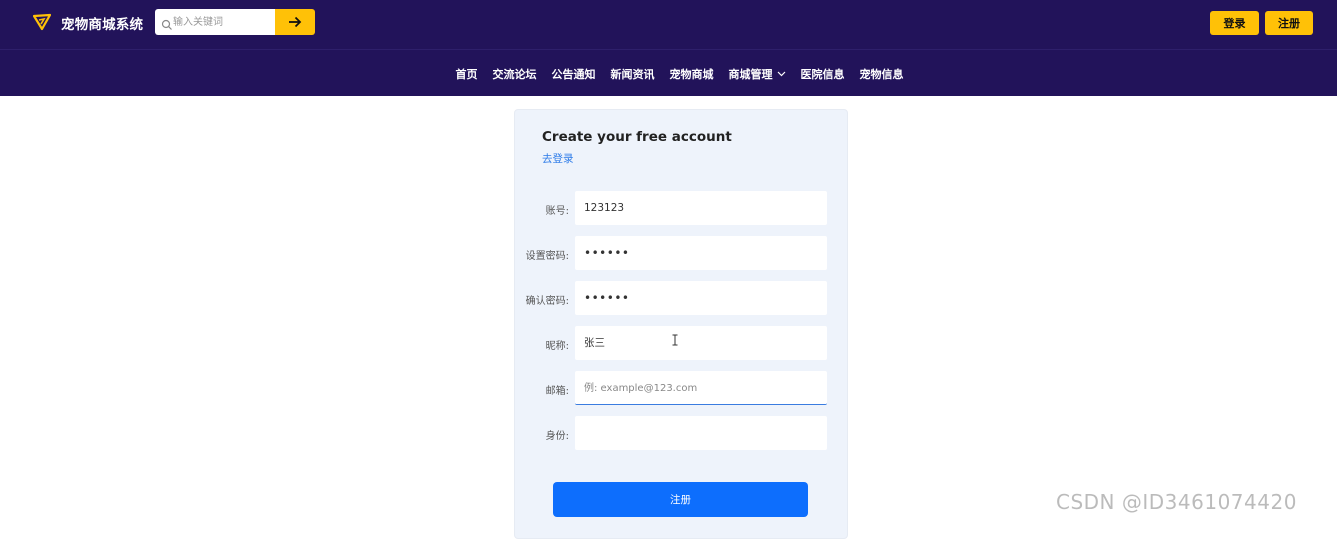 Image resolution: width=1337 pixels, height=539 pixels. Describe the element at coordinates (547, 301) in the screenshot. I see `confirm-password-label: 确认密码:` at that location.